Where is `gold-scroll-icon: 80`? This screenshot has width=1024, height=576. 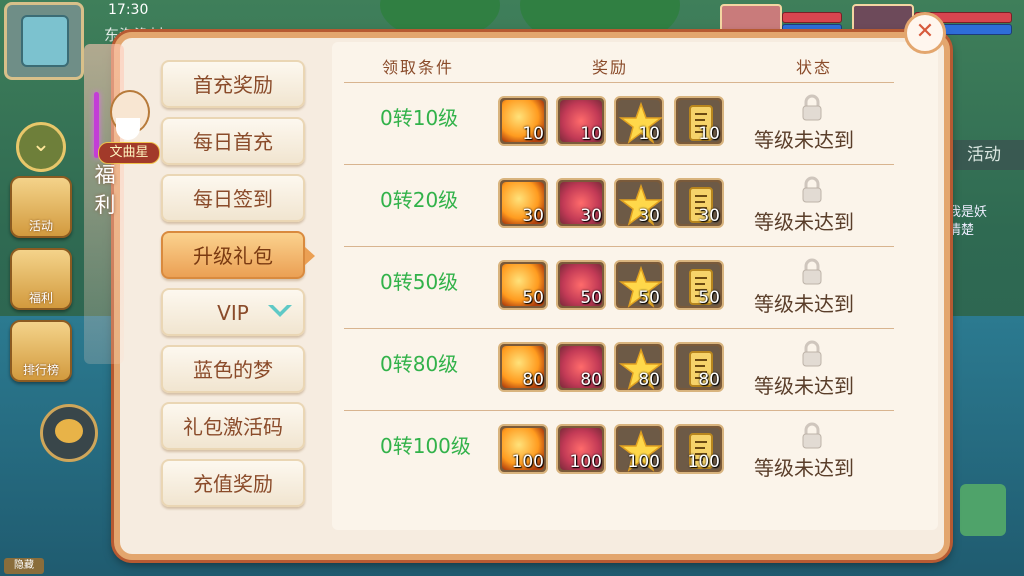
gold-scroll-icon: 80 is located at coordinates (699, 367).